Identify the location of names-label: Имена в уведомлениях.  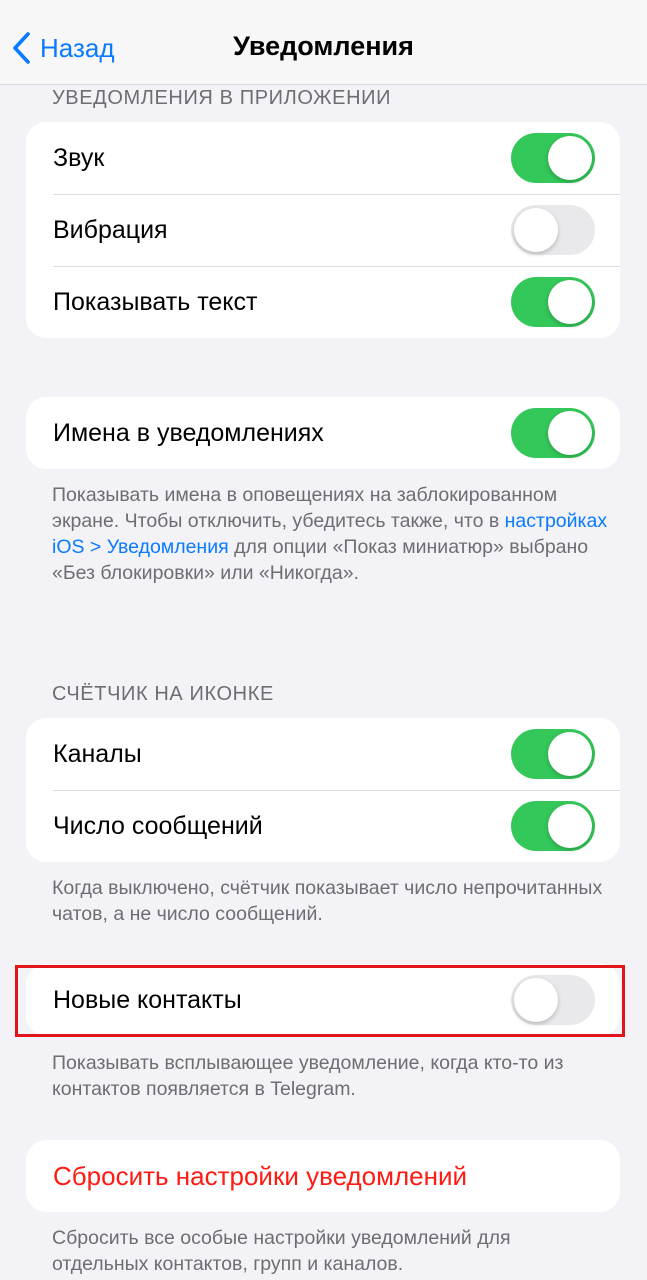
(188, 432).